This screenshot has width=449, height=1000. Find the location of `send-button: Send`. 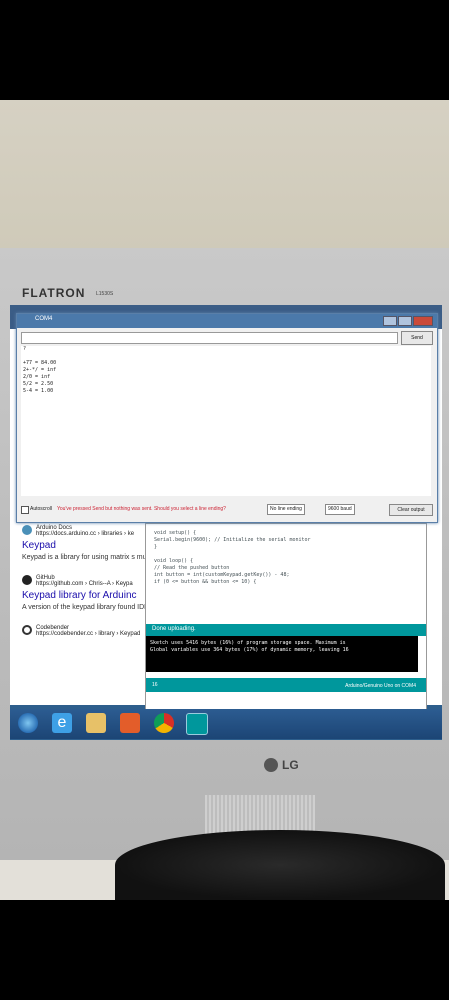

send-button: Send is located at coordinates (417, 338).